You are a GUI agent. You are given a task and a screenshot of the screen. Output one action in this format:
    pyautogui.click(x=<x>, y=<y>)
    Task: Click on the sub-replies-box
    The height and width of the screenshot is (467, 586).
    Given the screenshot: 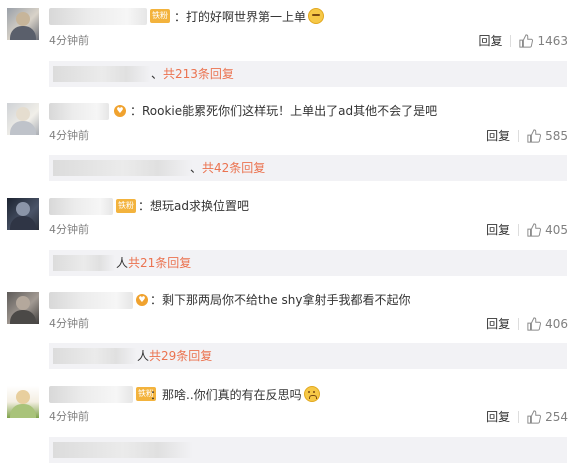 What is the action you would take?
    pyautogui.click(x=308, y=450)
    